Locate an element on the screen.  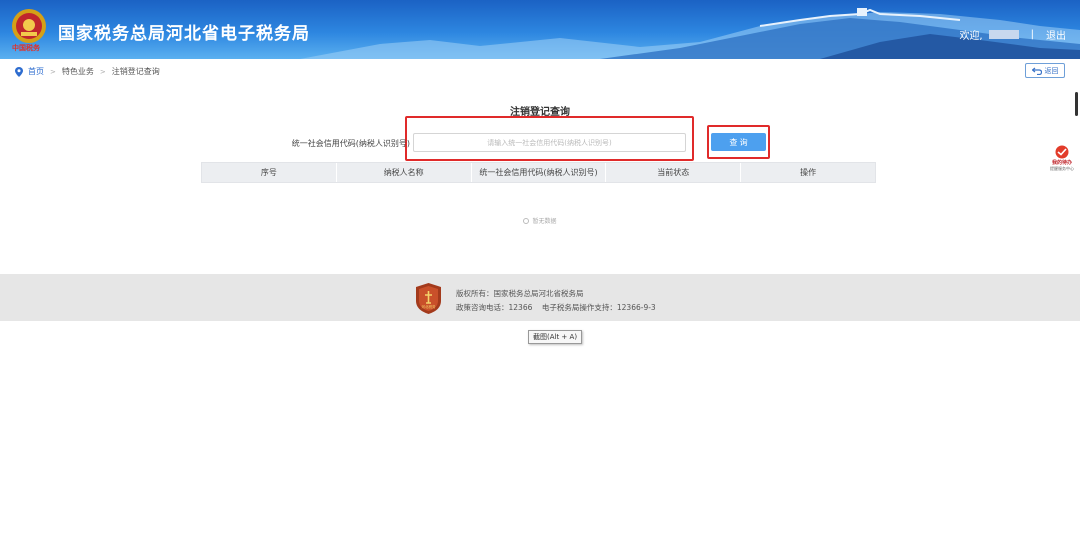
breadcrumb-home: 首页 is located at coordinates (36, 71).